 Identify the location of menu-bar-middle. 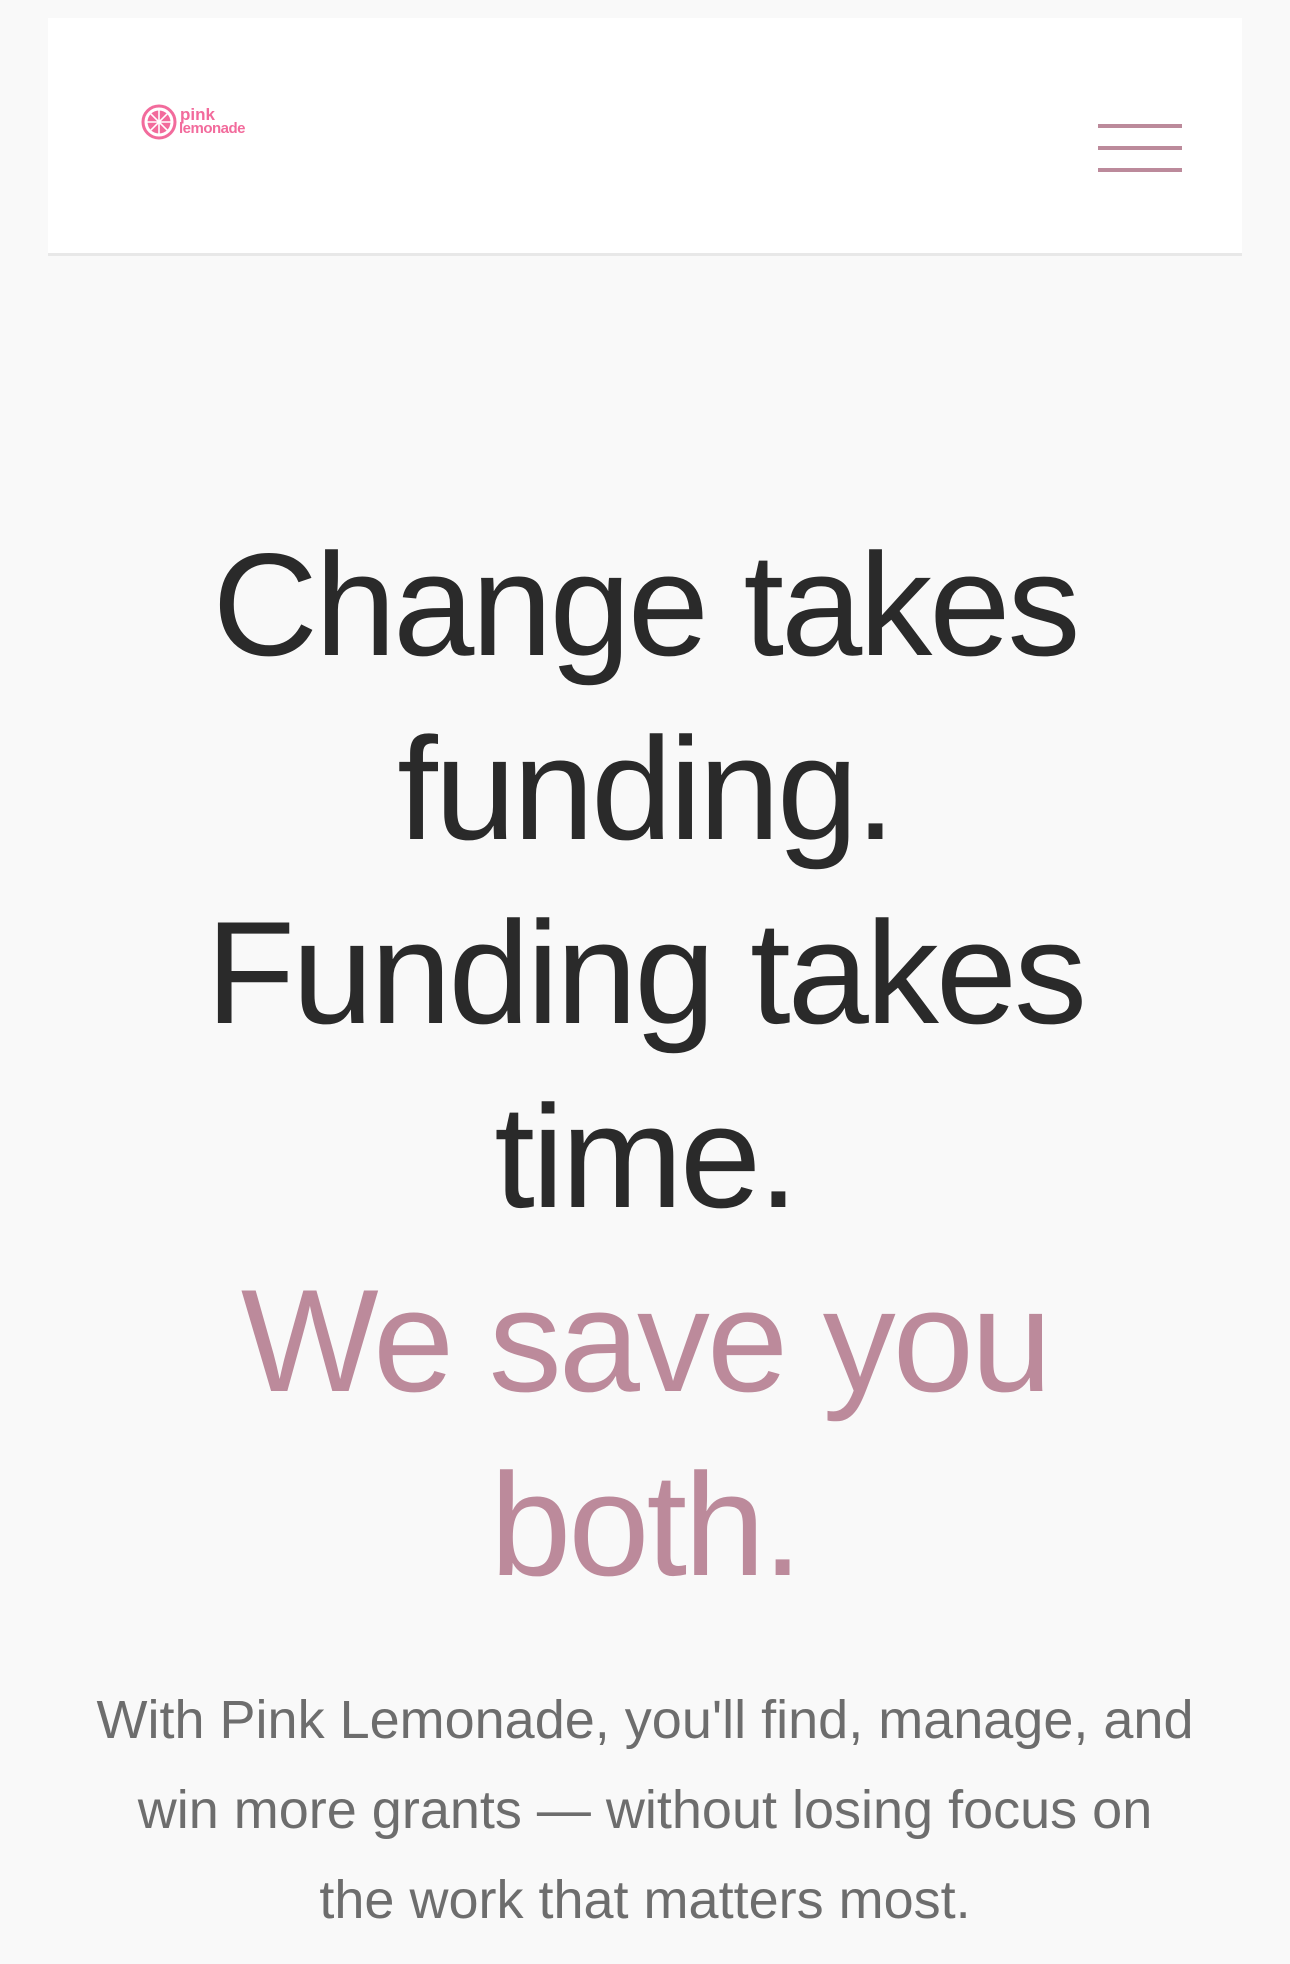
(1140, 148).